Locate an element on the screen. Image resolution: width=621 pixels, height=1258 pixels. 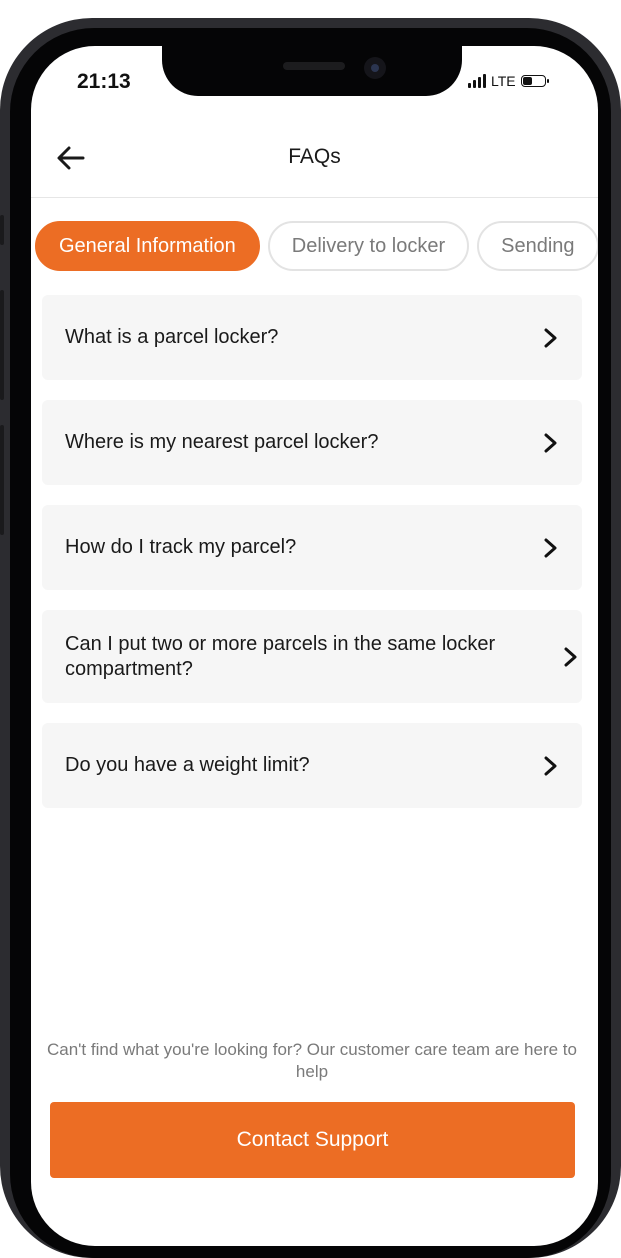
tab-label: General Information is located at coordinates (147, 245).